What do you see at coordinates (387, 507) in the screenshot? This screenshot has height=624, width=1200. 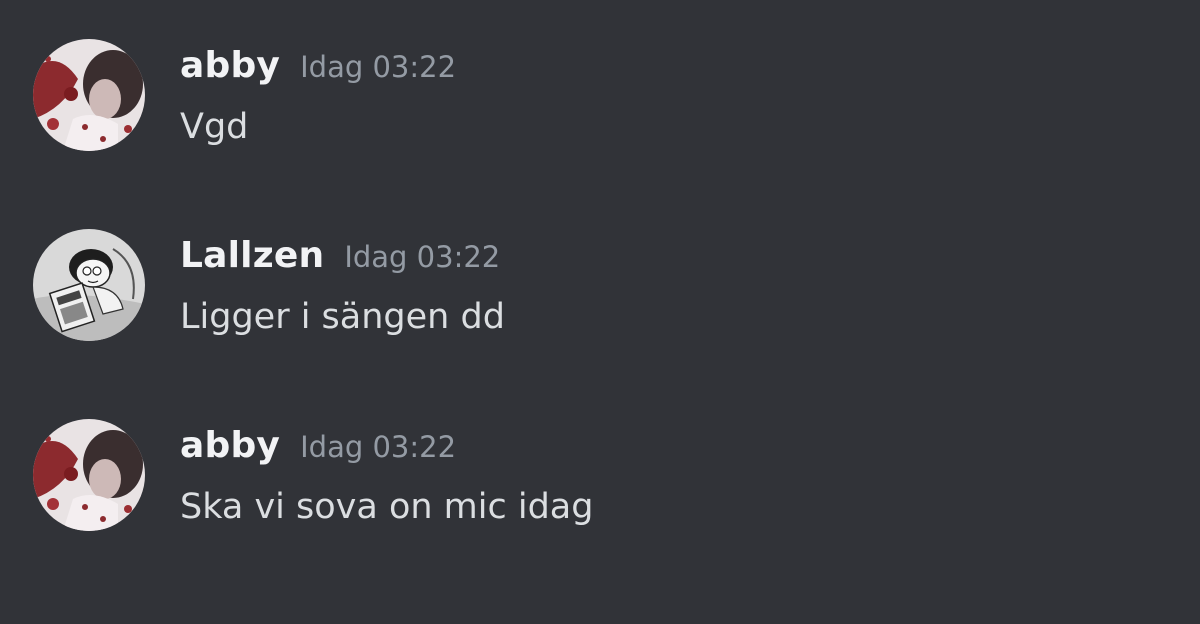 I see `message-content: Ska vi sova on mic idag` at bounding box center [387, 507].